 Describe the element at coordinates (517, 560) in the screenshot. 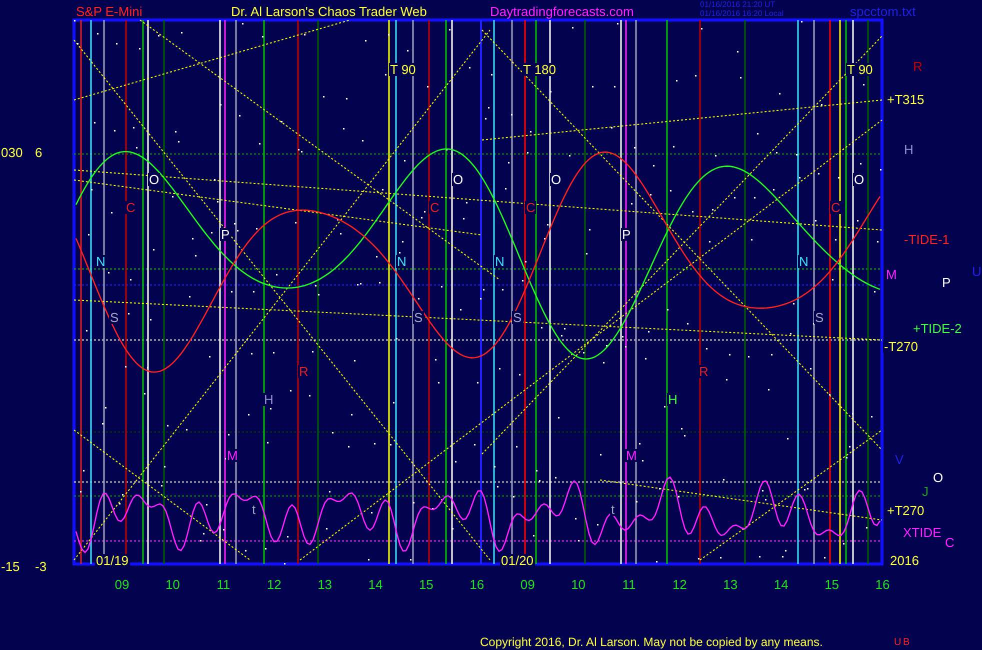

I see `chart-annotation: 01/20` at that location.